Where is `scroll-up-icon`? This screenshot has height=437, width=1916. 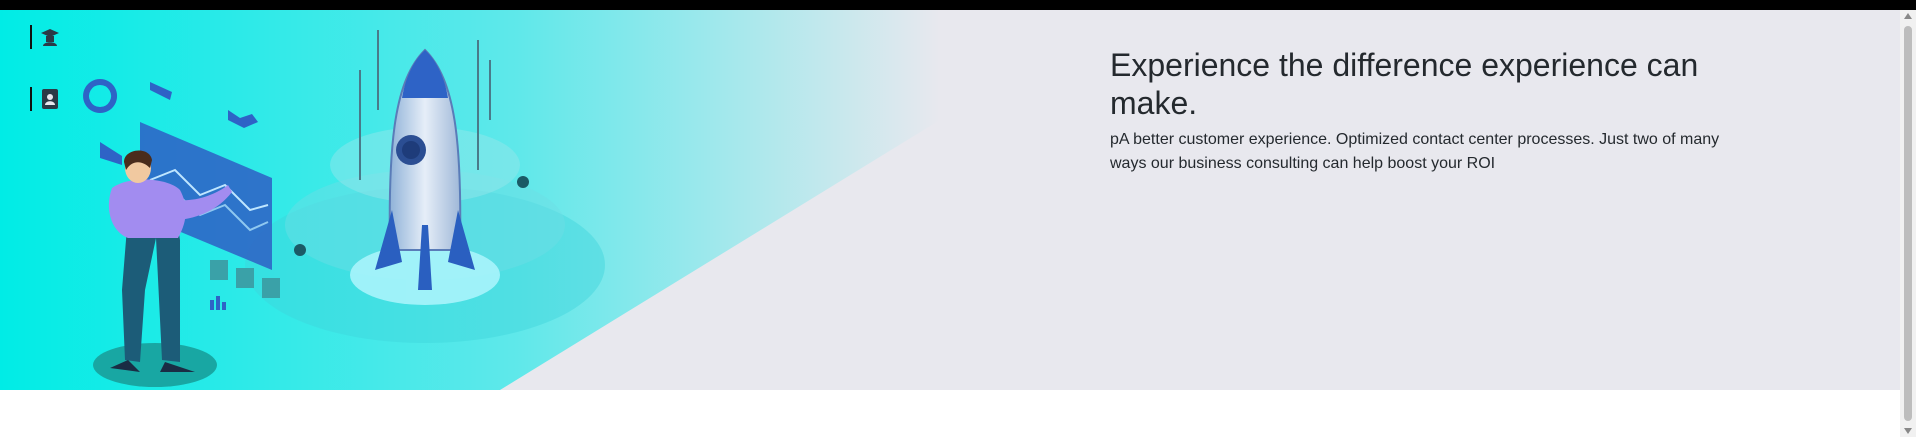 scroll-up-icon is located at coordinates (1908, 16).